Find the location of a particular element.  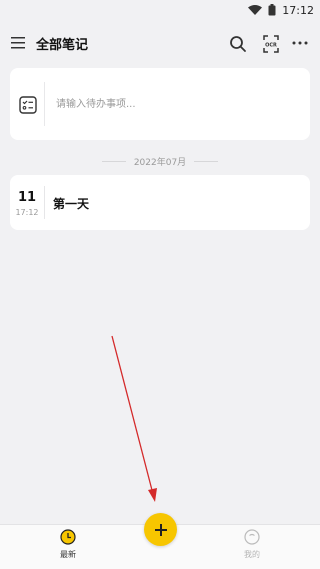

todo-divider is located at coordinates (44, 104).